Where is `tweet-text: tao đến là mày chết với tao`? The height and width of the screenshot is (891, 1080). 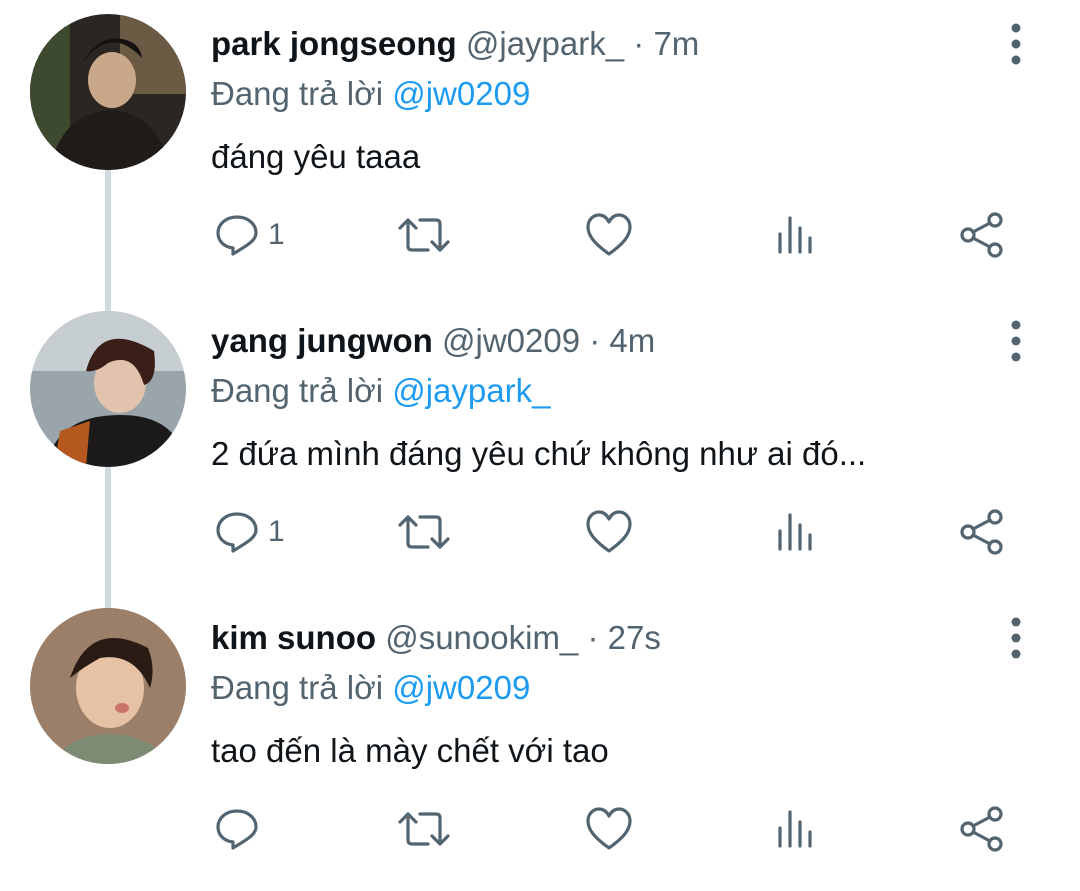
tweet-text: tao đến là mày chết với tao is located at coordinates (410, 750).